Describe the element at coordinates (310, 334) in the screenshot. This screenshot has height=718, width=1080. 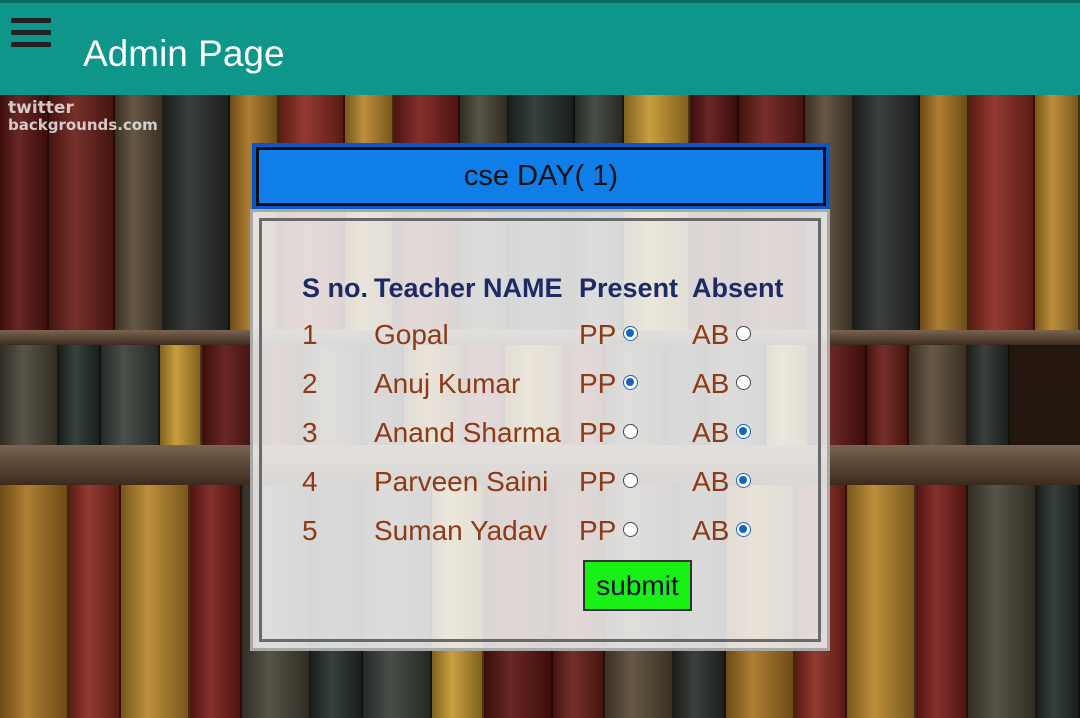
I see `row-sno: 1` at that location.